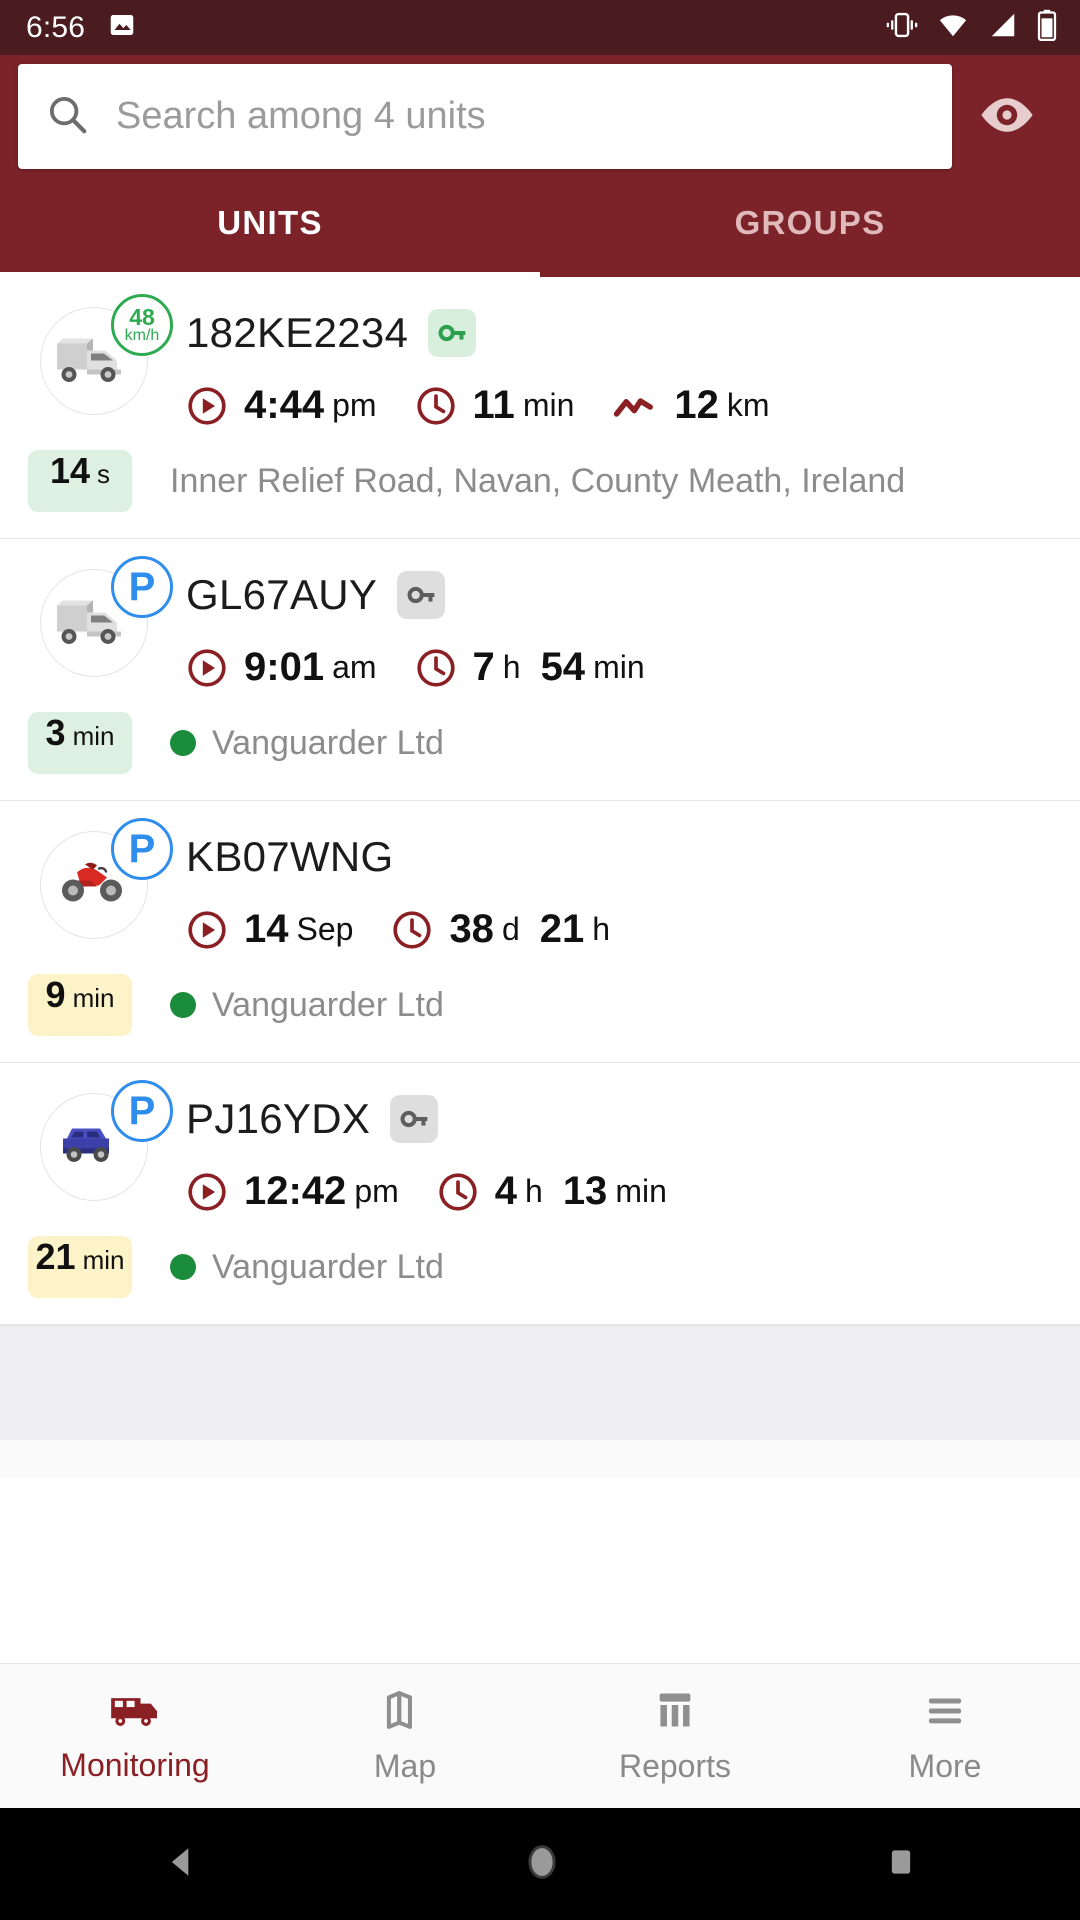 Image resolution: width=1080 pixels, height=1920 pixels. I want to click on stat-unit: d, so click(510, 929).